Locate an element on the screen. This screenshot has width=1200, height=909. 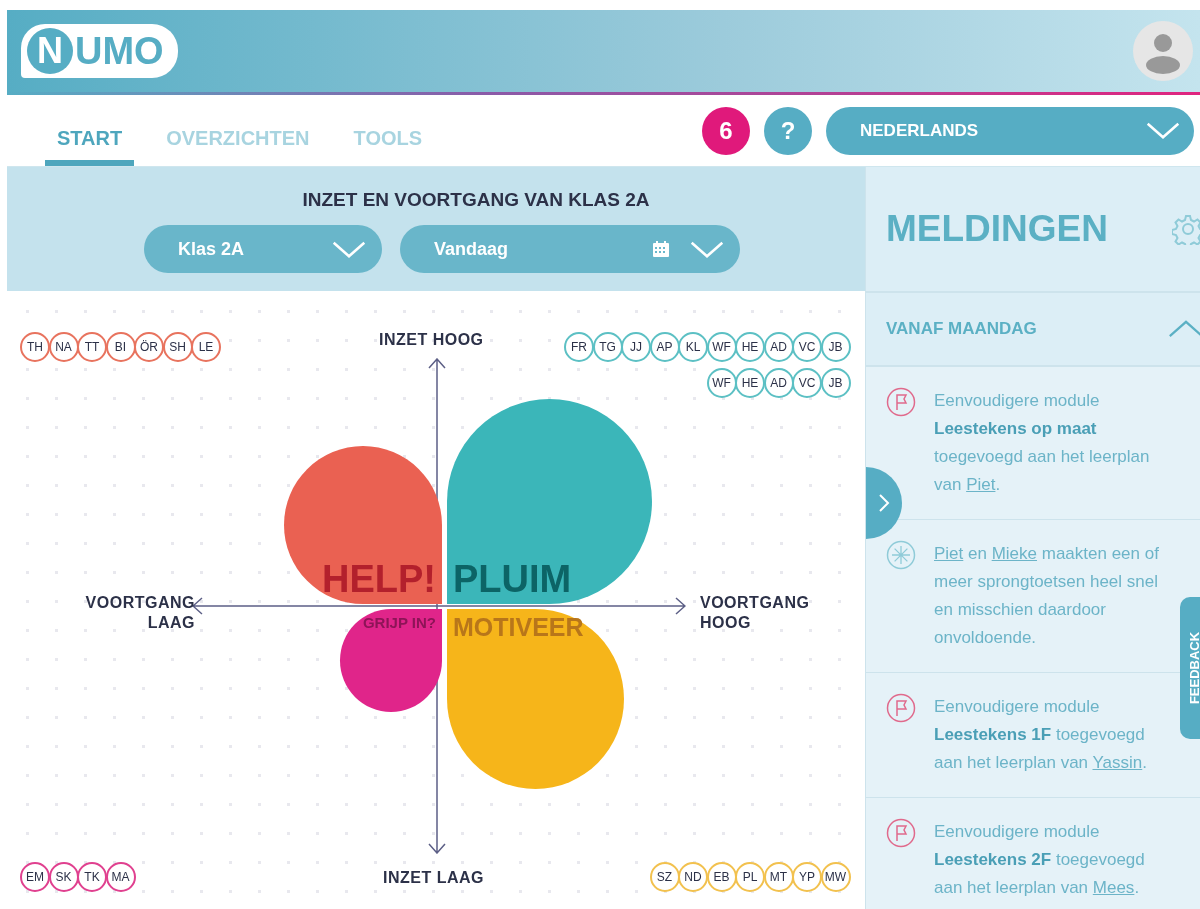
notification-text: Eenvoudigere module Leestekens op maat toegevoegd aan het leerplan van Piet. is located at coordinates (1042, 443).